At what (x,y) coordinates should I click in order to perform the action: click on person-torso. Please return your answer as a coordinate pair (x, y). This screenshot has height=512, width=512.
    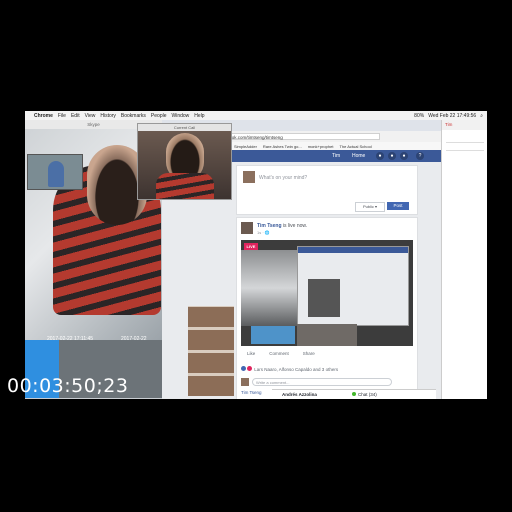
    Looking at the image, I should click on (185, 186).